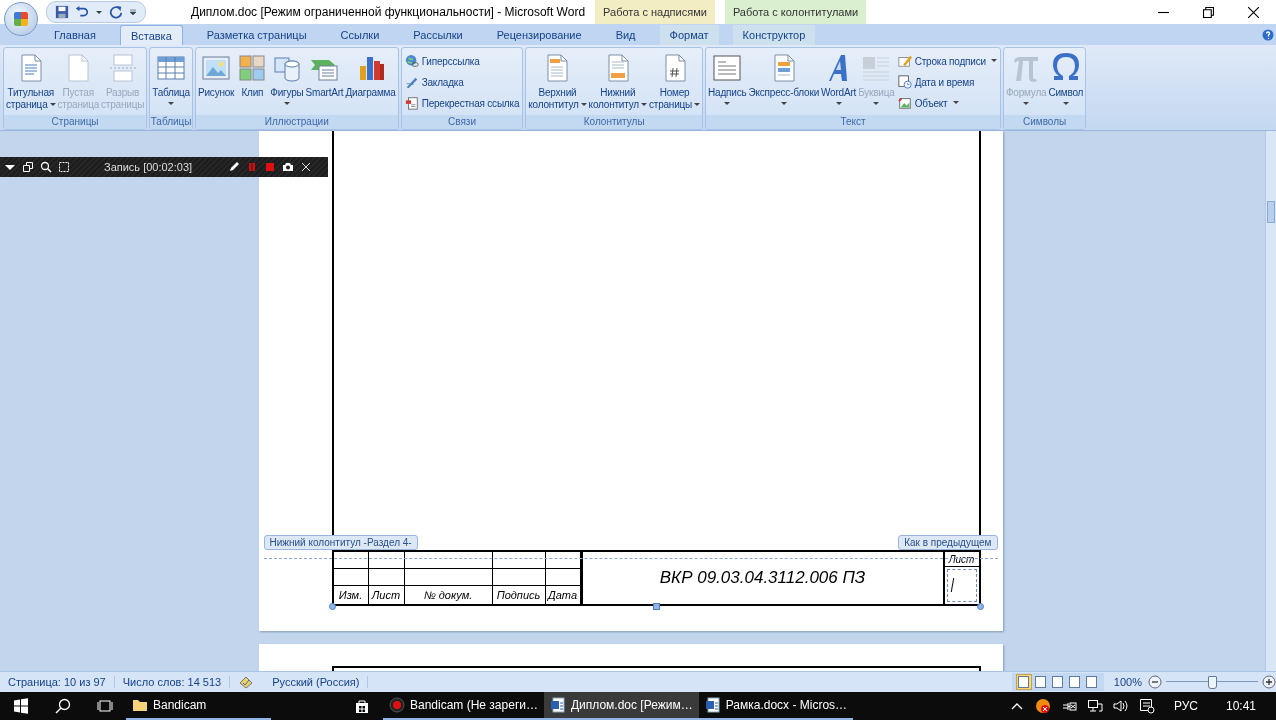 This screenshot has height=720, width=1276. Describe the element at coordinates (75, 35) in the screenshot. I see `ribbon-tab: Главная` at that location.